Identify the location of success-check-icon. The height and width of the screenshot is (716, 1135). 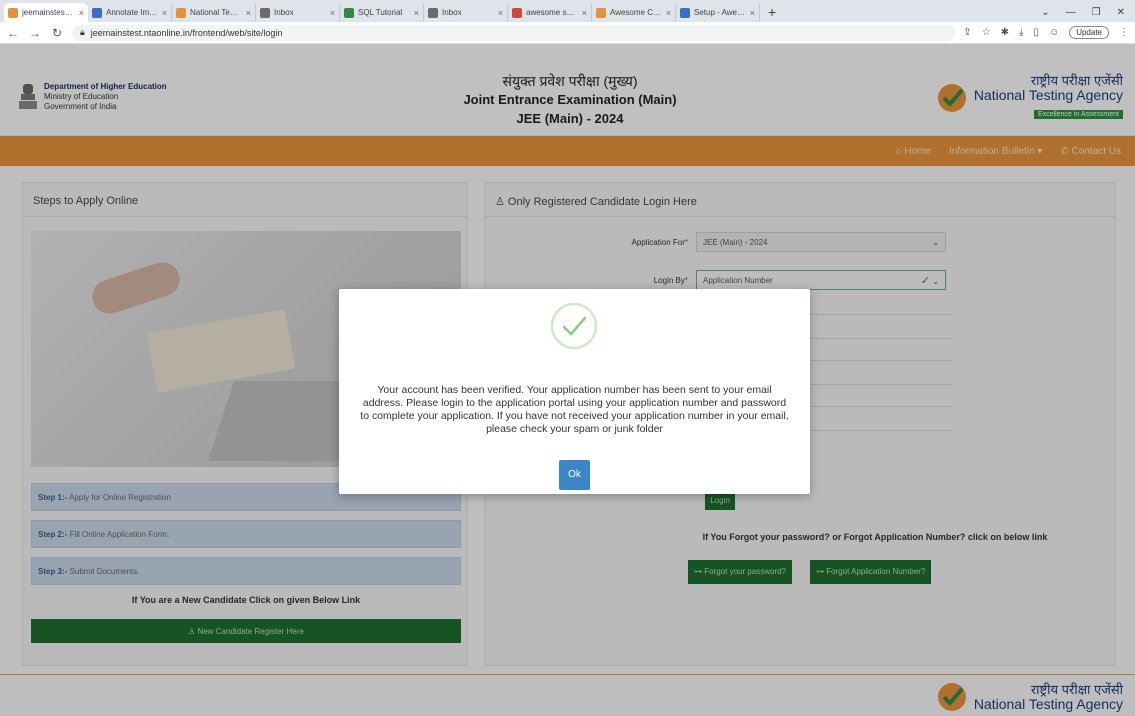
(574, 326).